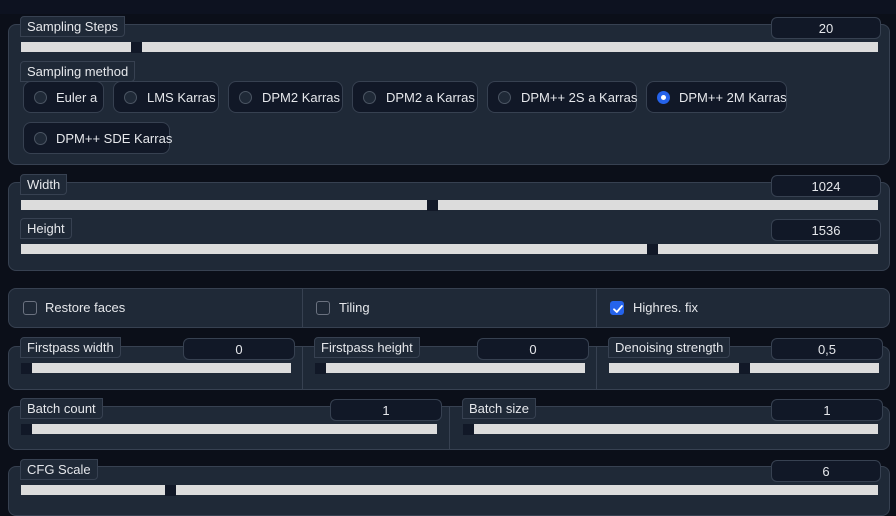  I want to click on cfg-scale-input: 6, so click(826, 471).